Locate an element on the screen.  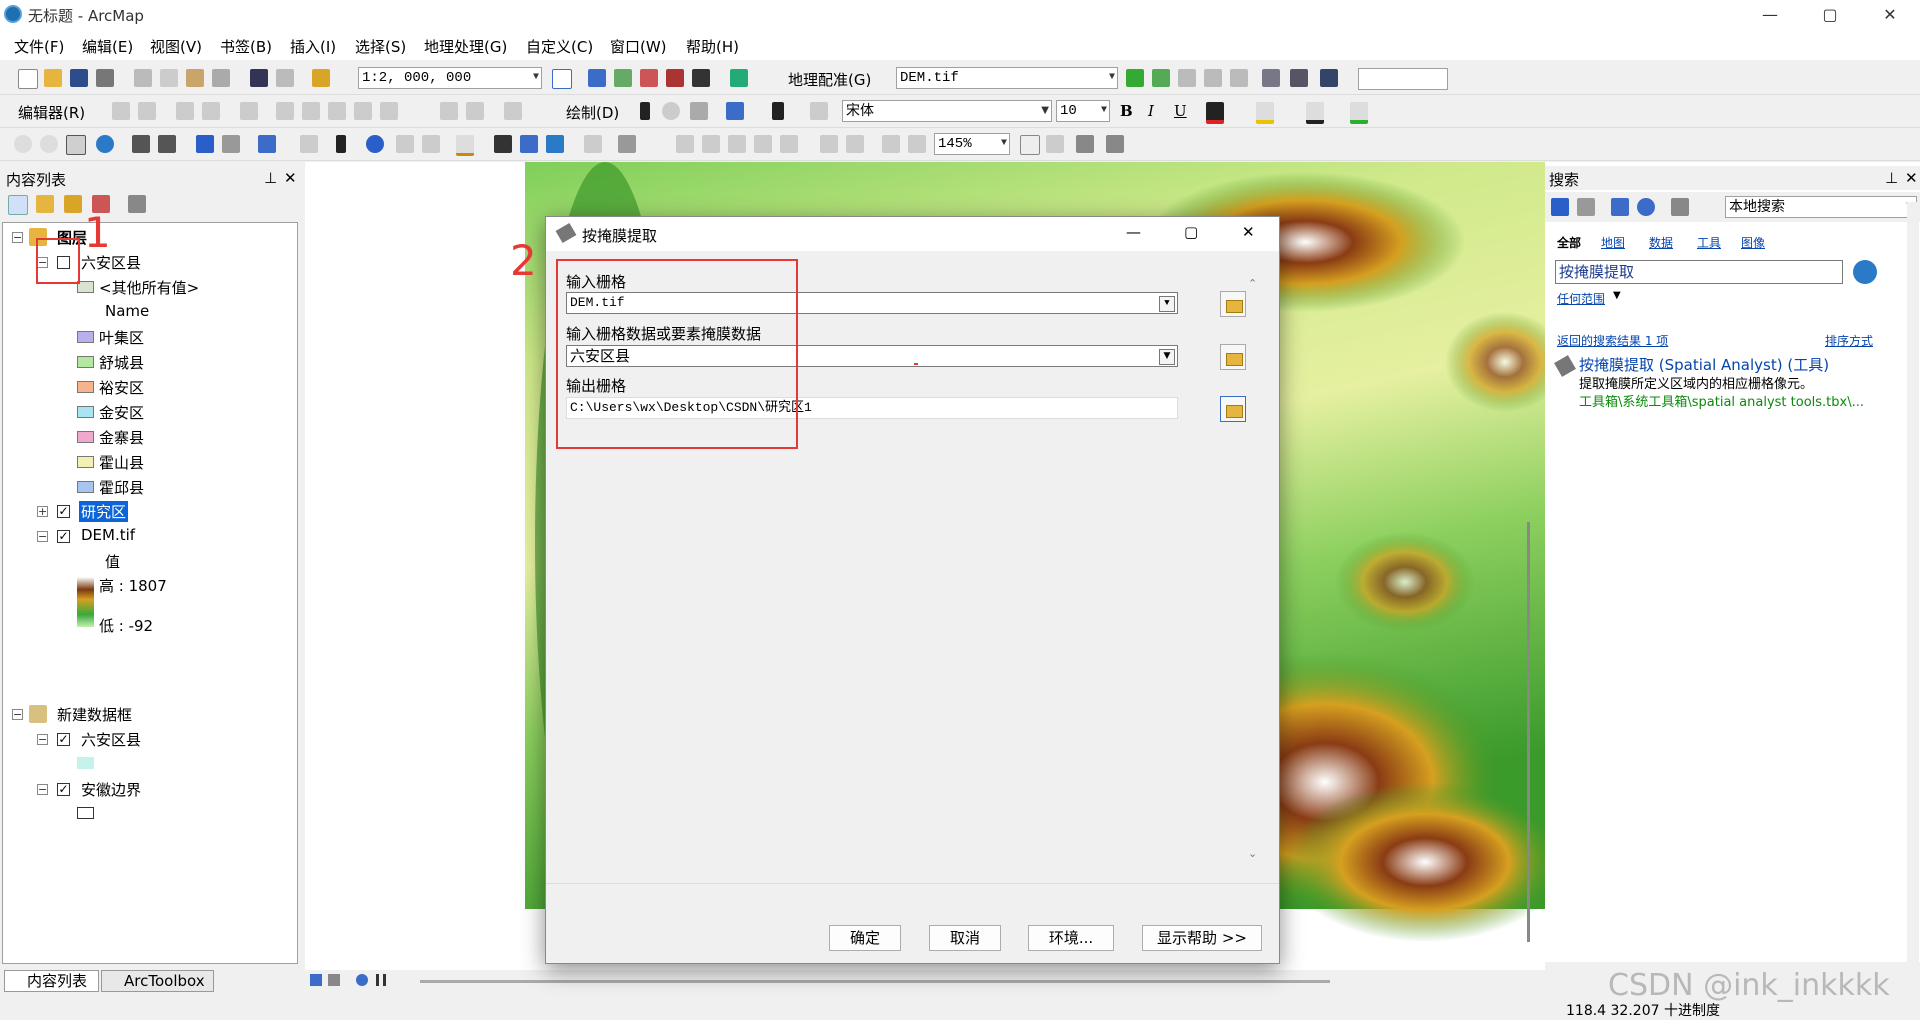
search-icon is located at coordinates (1865, 272).